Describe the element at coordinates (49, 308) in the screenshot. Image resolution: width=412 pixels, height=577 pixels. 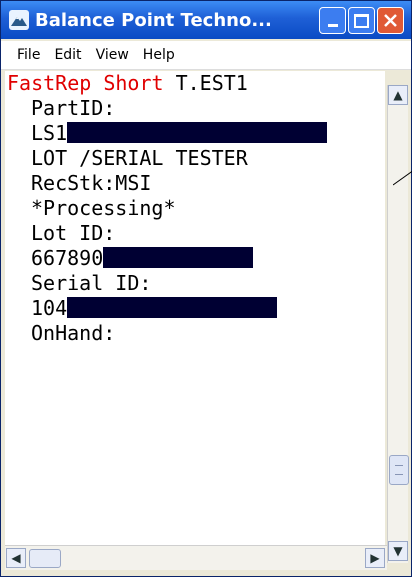
I see `serial-value: 104` at that location.